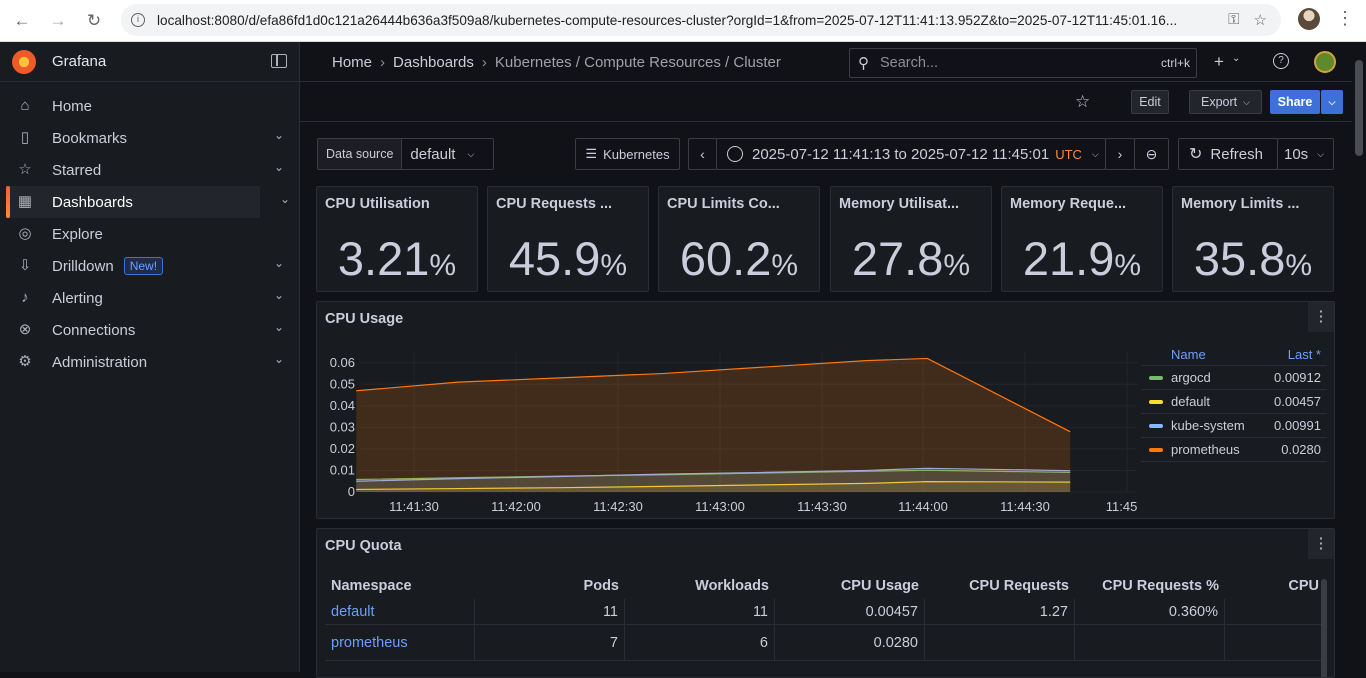 The image size is (1366, 678). Describe the element at coordinates (414, 506) in the screenshot. I see `x-tick-label: 11:41:30` at that location.